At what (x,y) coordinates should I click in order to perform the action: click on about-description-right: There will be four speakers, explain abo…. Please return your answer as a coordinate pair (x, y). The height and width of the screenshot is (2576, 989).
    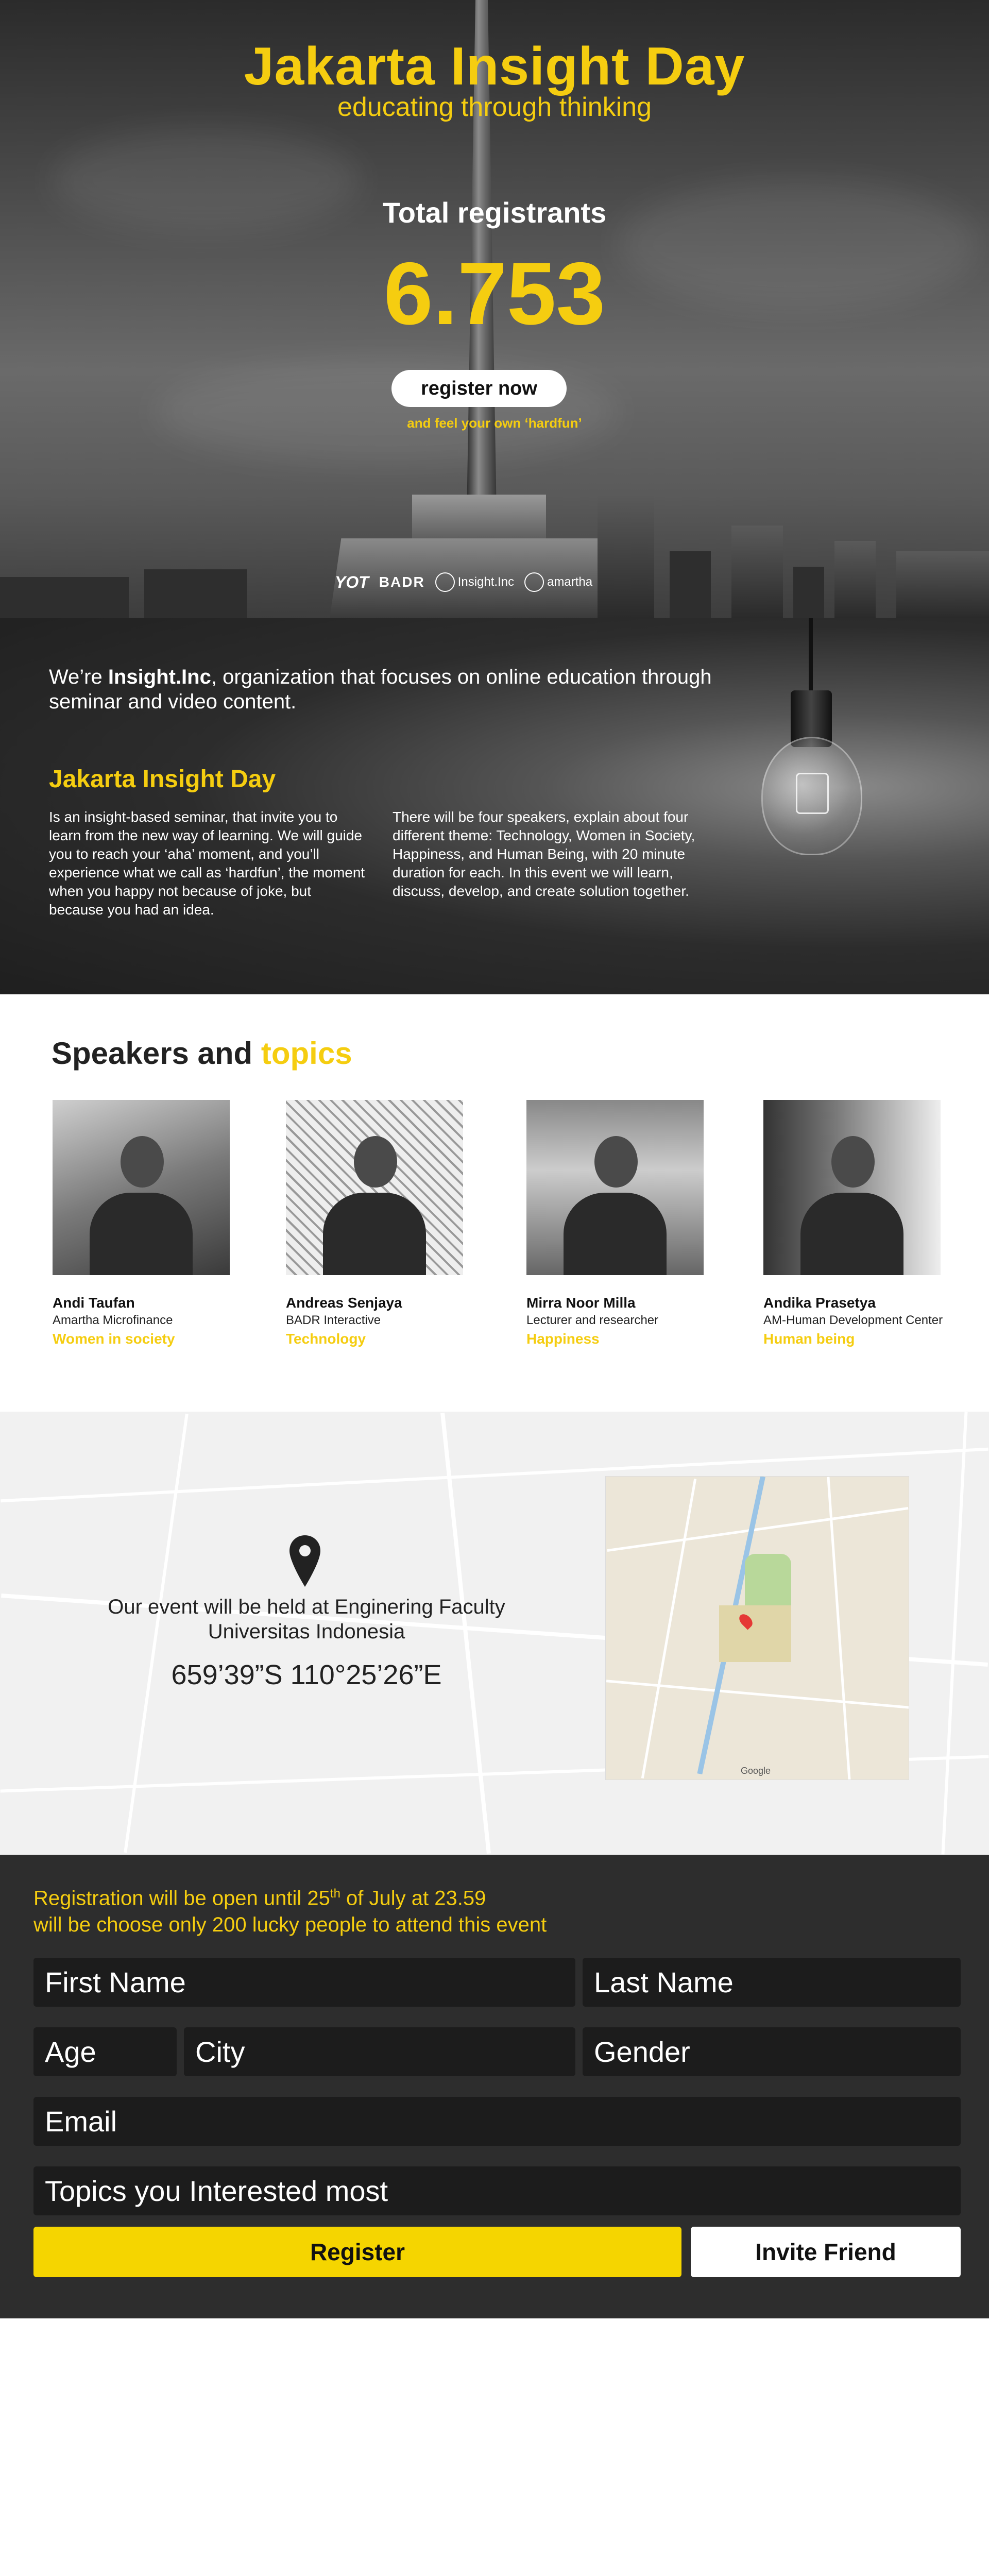
    Looking at the image, I should click on (544, 854).